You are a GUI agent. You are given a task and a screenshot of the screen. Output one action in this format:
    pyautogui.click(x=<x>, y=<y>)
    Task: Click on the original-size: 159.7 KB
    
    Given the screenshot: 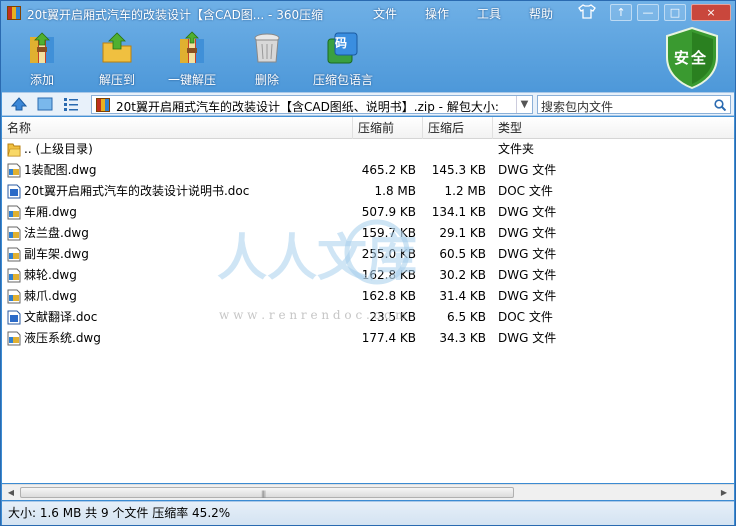 What is the action you would take?
    pyautogui.click(x=388, y=233)
    